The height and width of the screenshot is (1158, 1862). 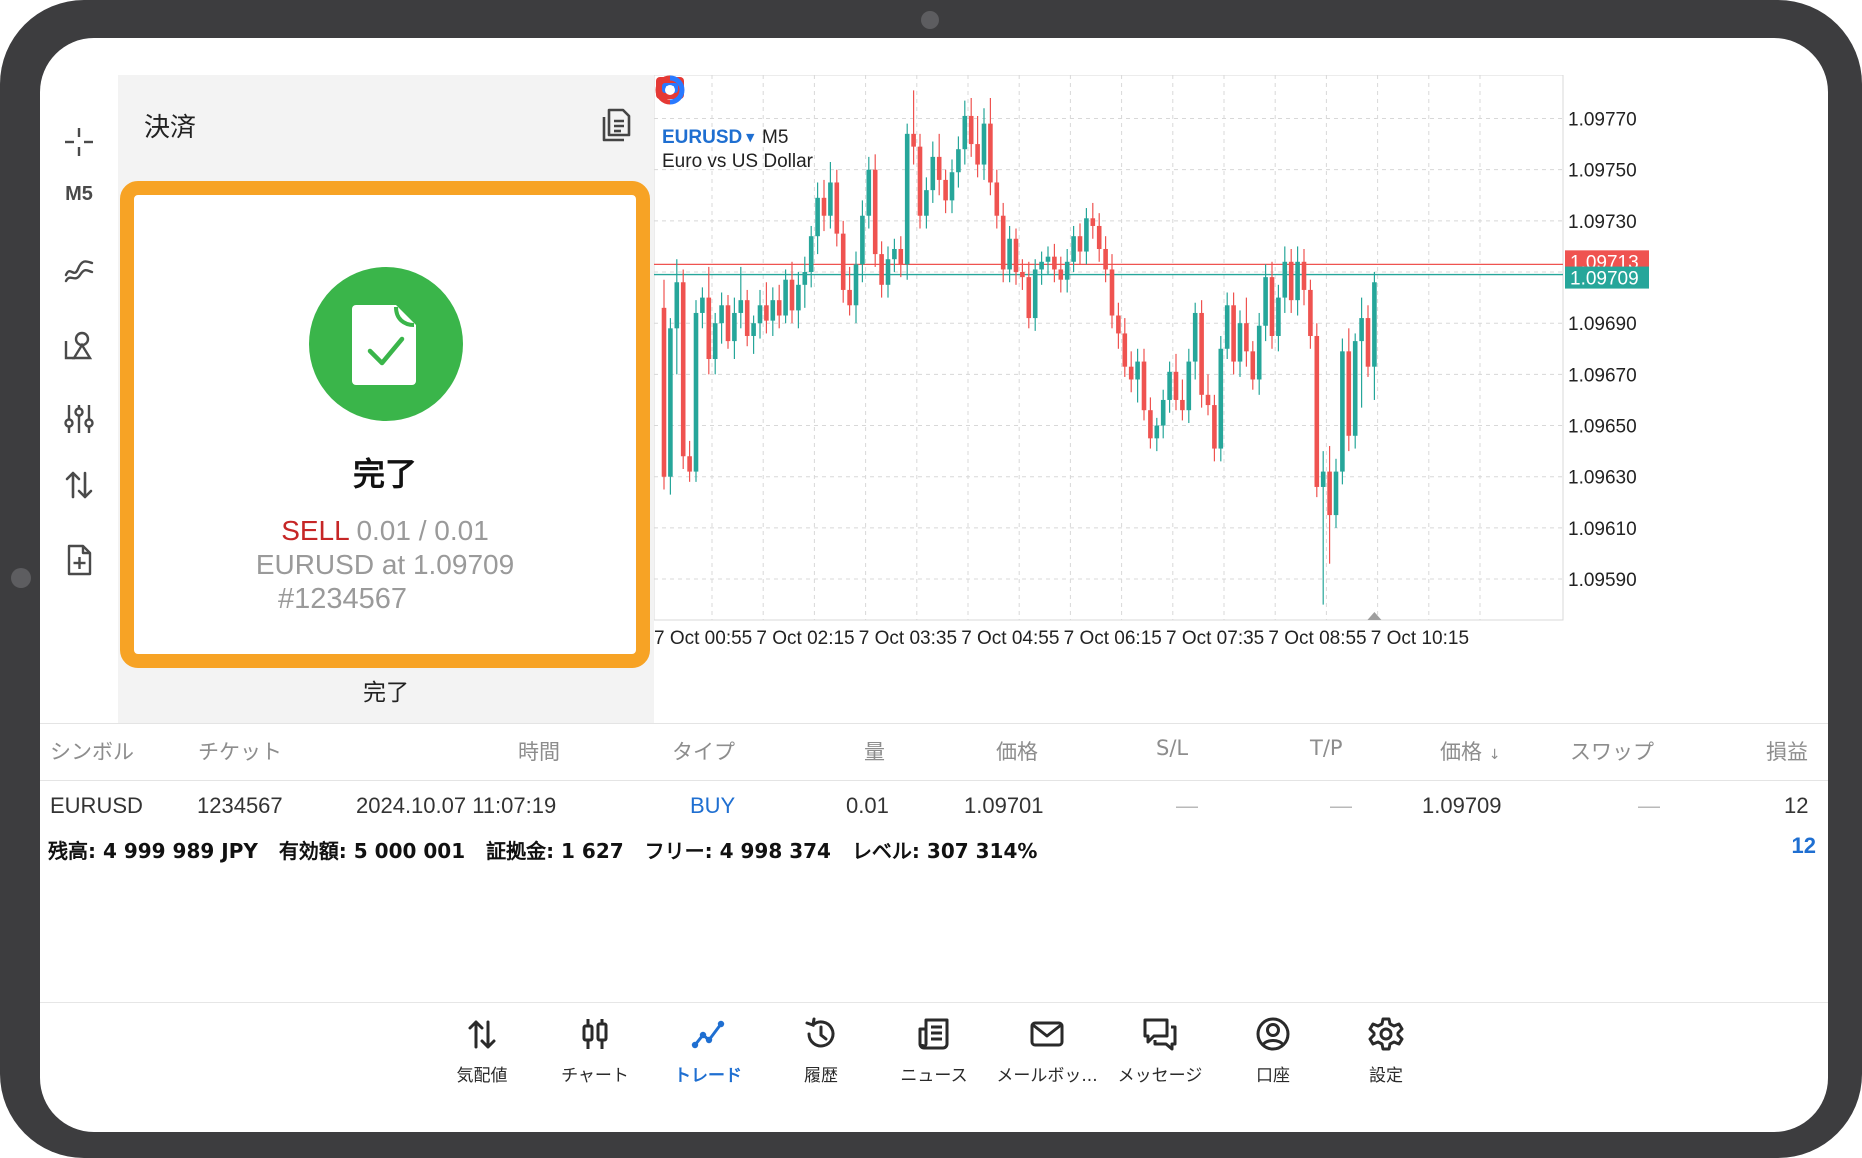 What do you see at coordinates (703, 751) in the screenshot?
I see `col-type: タイプ` at bounding box center [703, 751].